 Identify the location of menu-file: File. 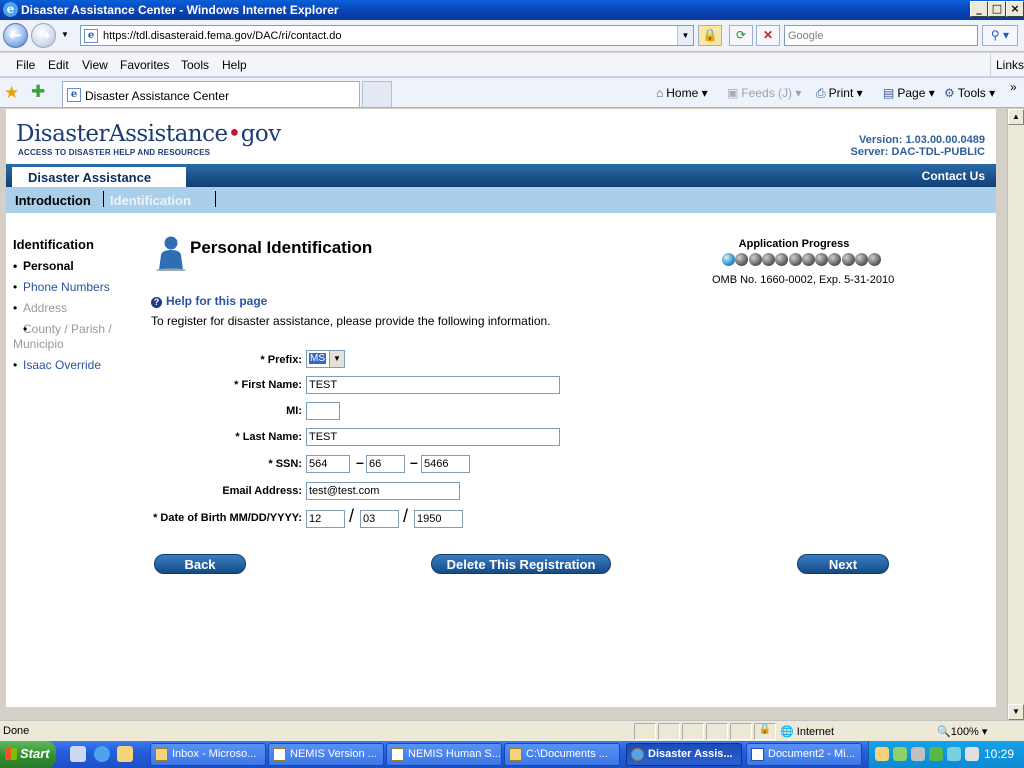
(25, 65).